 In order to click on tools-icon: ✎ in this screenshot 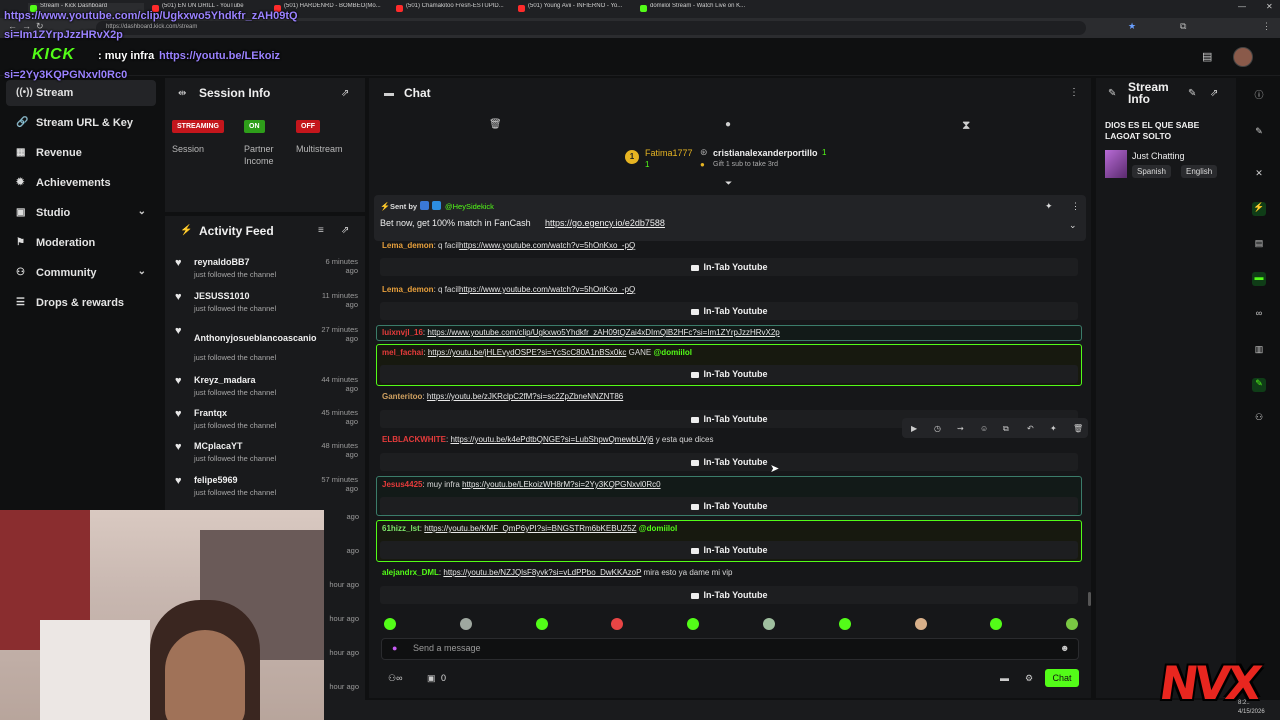, I will do `click(1259, 385)`.